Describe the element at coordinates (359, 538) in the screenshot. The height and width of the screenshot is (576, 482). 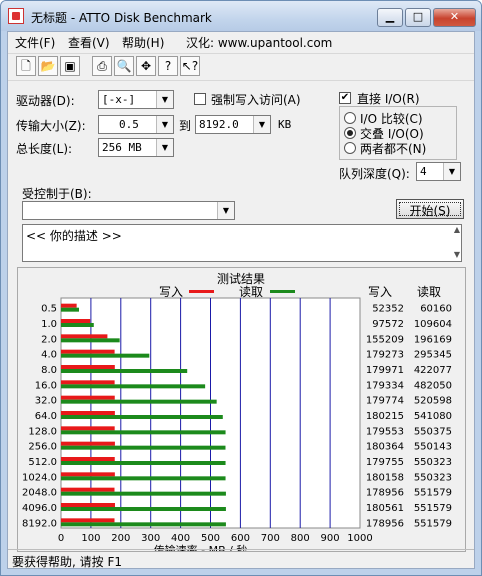
I see `x-tick-label: 1000` at that location.